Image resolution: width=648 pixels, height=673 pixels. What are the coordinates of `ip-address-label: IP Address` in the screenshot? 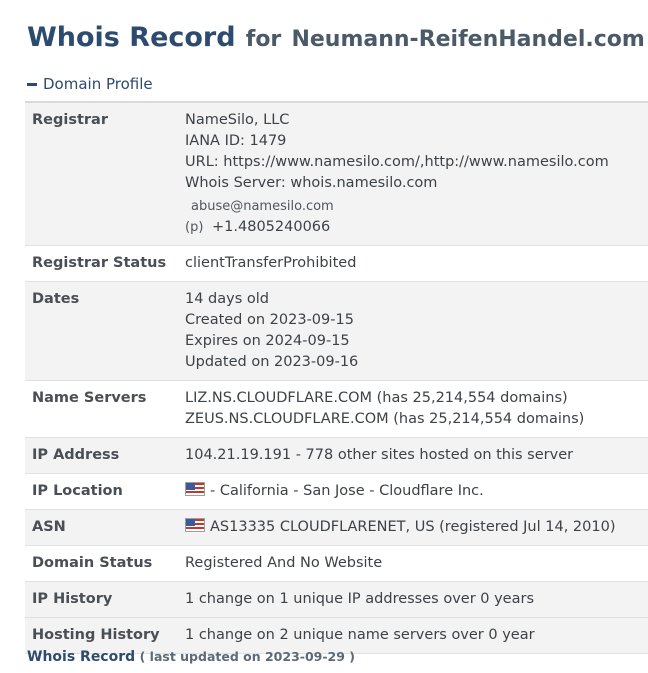 It's located at (105, 455).